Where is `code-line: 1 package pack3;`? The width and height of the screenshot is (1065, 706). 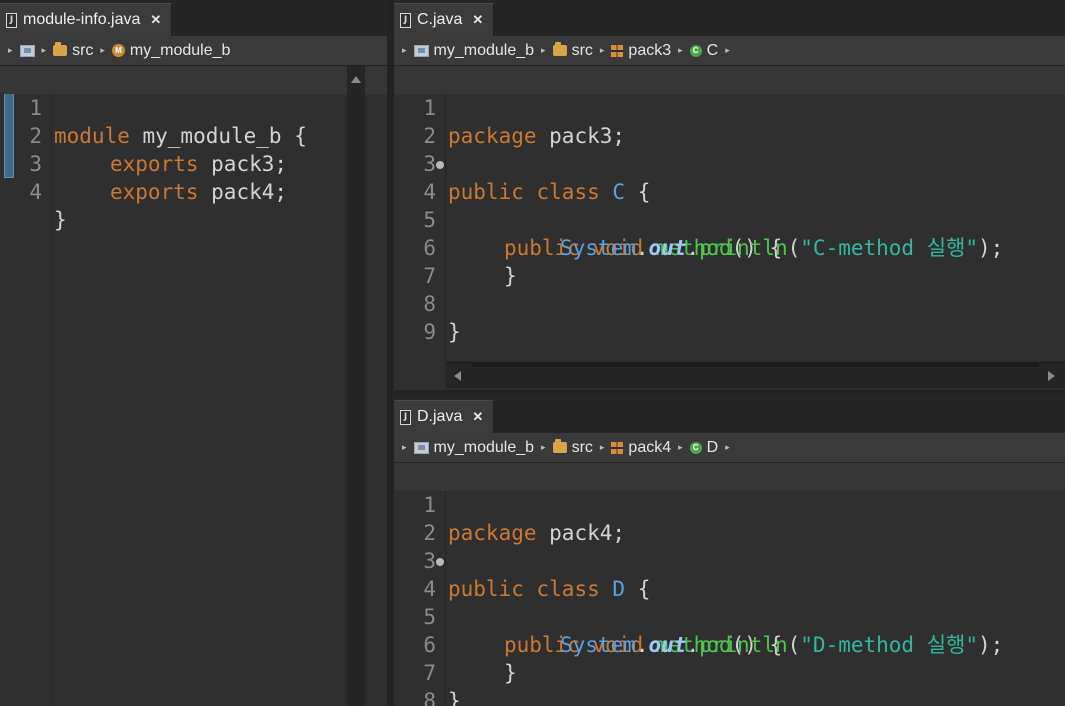
code-line: 1 package pack3; is located at coordinates (729, 107).